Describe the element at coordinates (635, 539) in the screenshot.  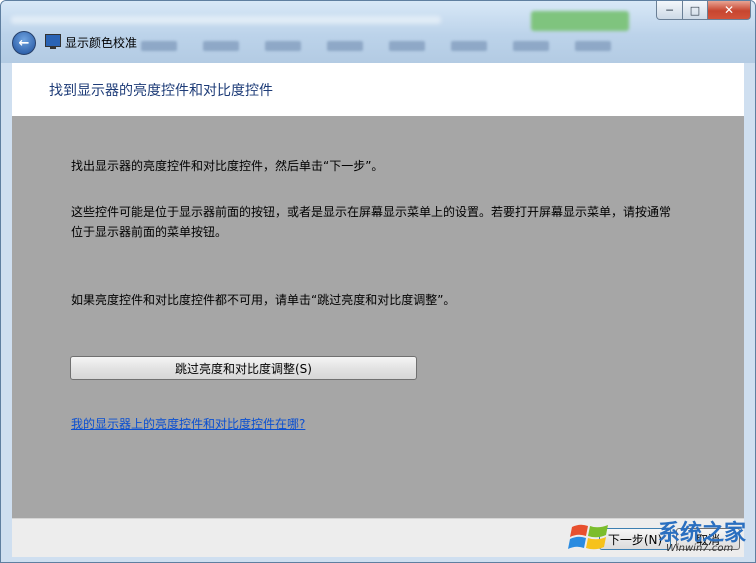
I see `next-button: 下一步(N)` at that location.